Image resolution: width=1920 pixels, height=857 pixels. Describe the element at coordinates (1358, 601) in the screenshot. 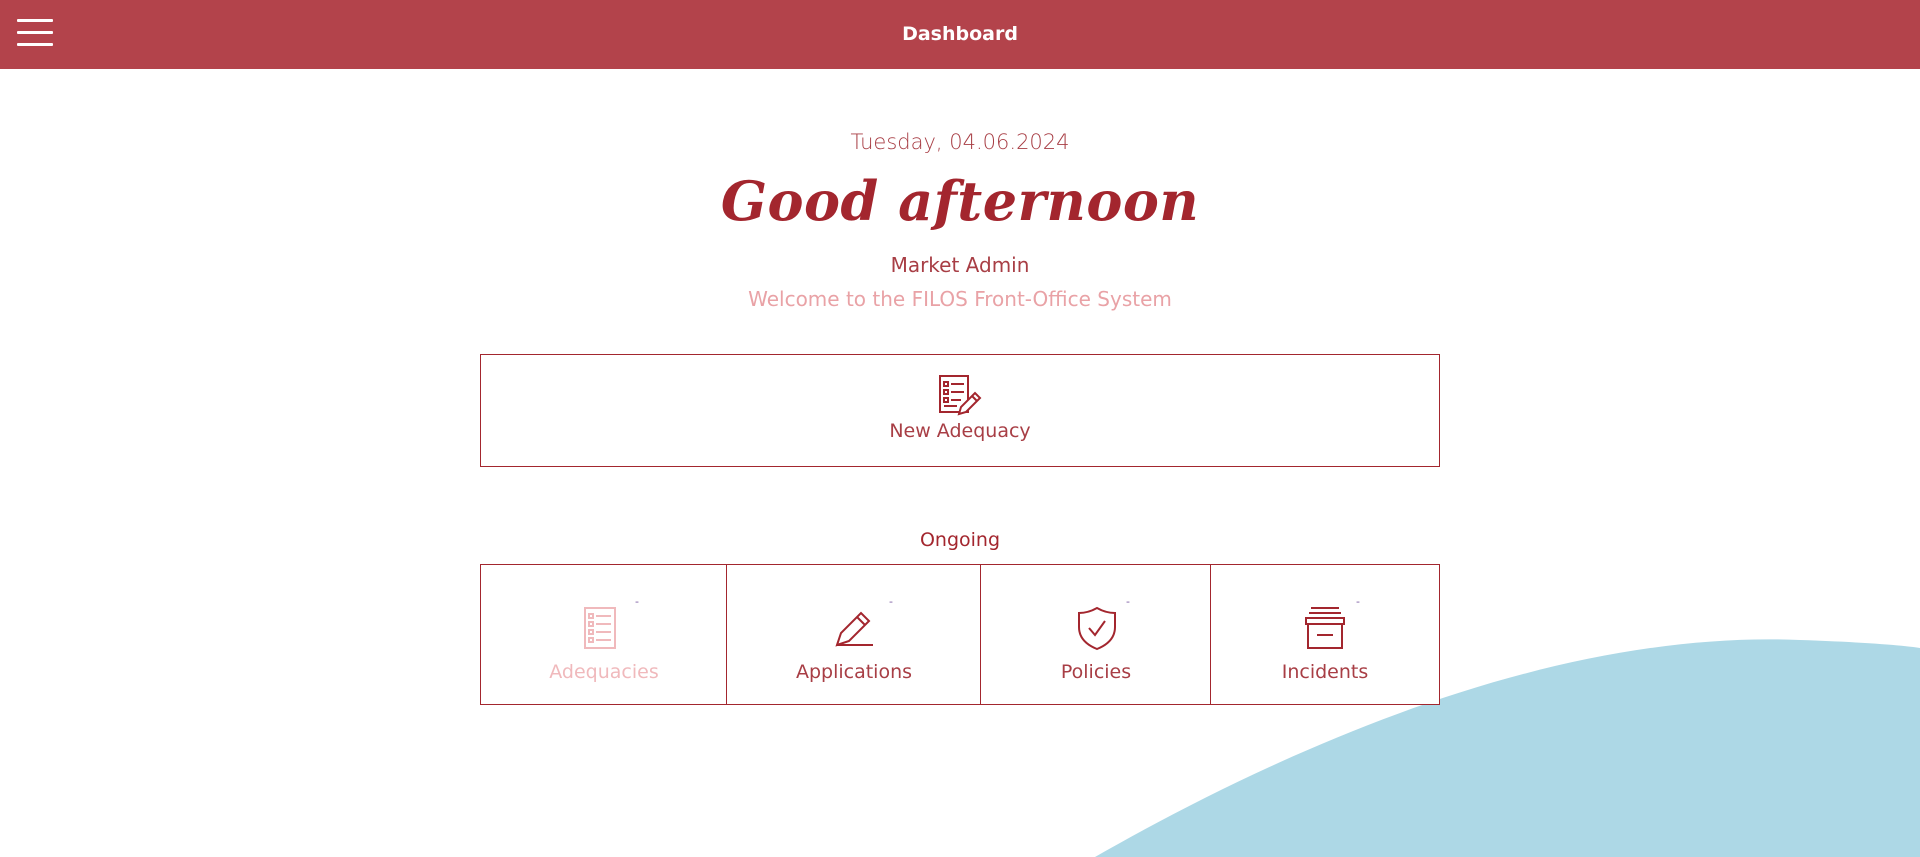

I see `incidents-count: -` at that location.